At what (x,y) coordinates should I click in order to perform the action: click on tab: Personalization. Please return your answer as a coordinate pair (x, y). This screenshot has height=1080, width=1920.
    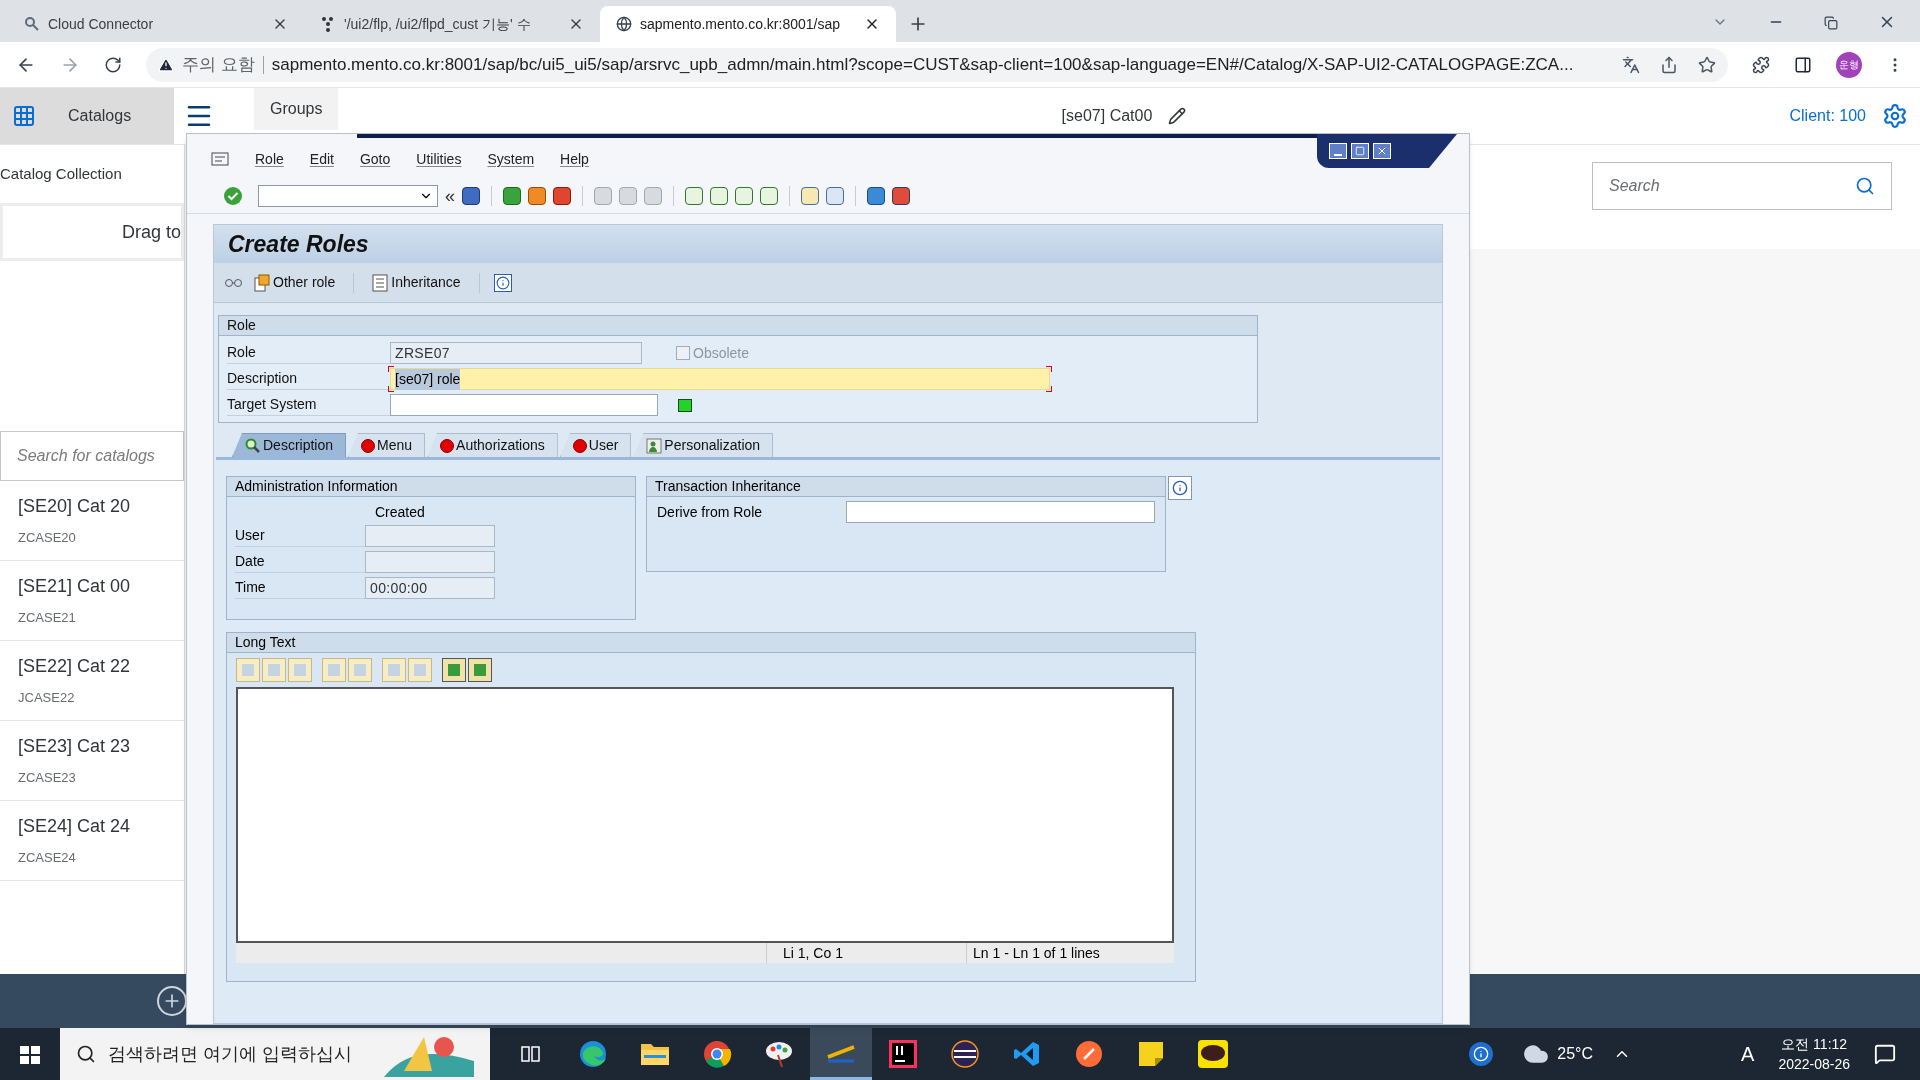
    Looking at the image, I should click on (703, 445).